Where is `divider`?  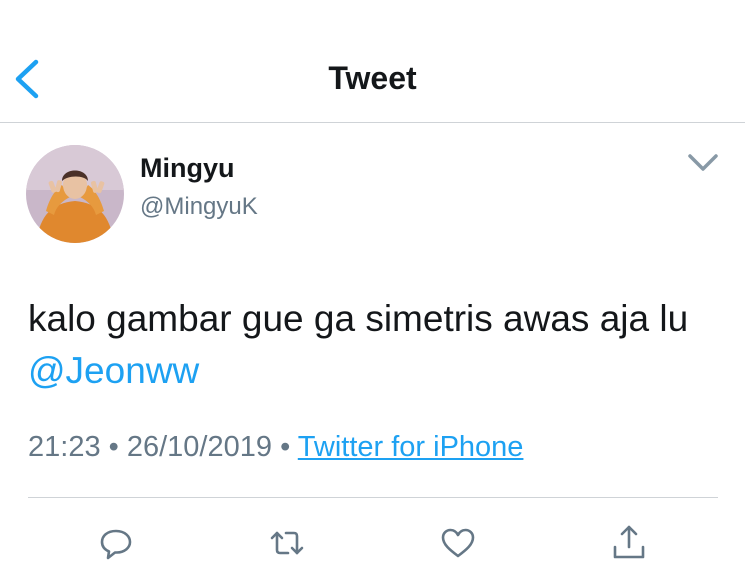
divider is located at coordinates (373, 497).